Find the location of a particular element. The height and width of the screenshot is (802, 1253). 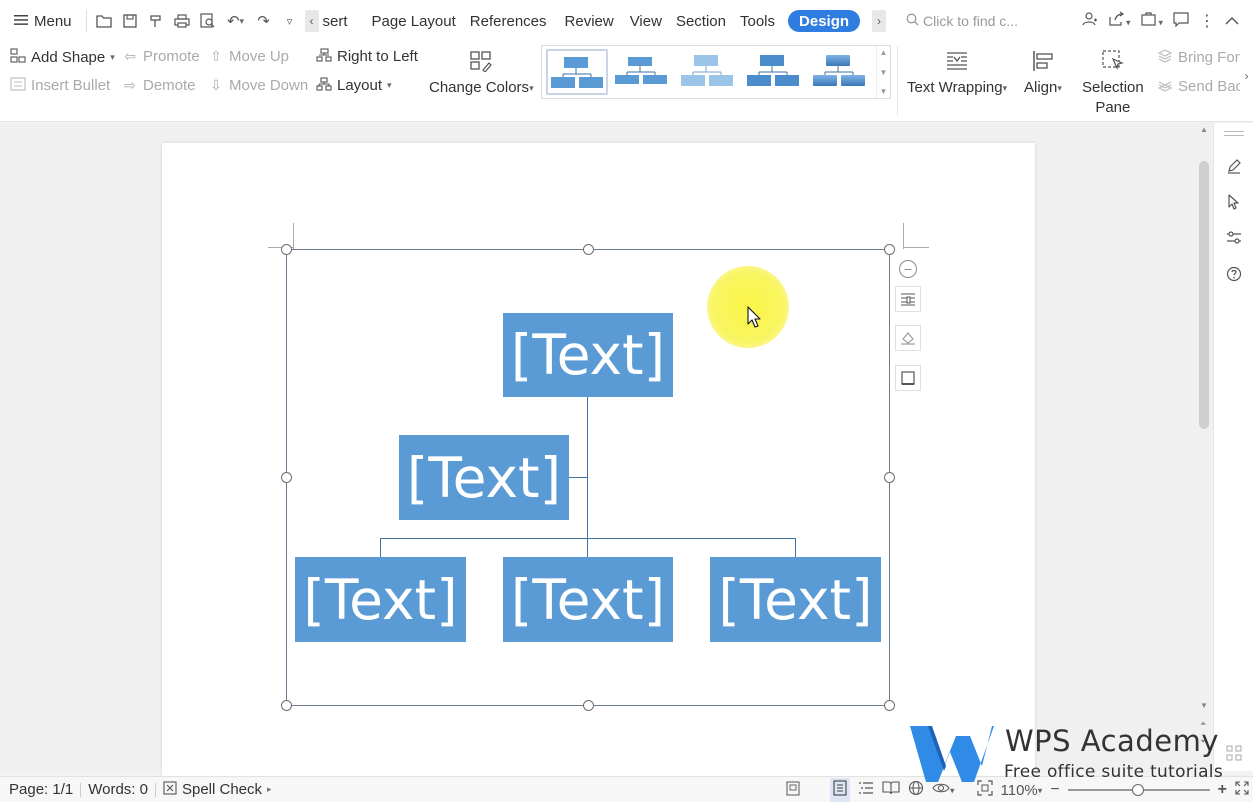

tab-section: Section is located at coordinates (701, 21).